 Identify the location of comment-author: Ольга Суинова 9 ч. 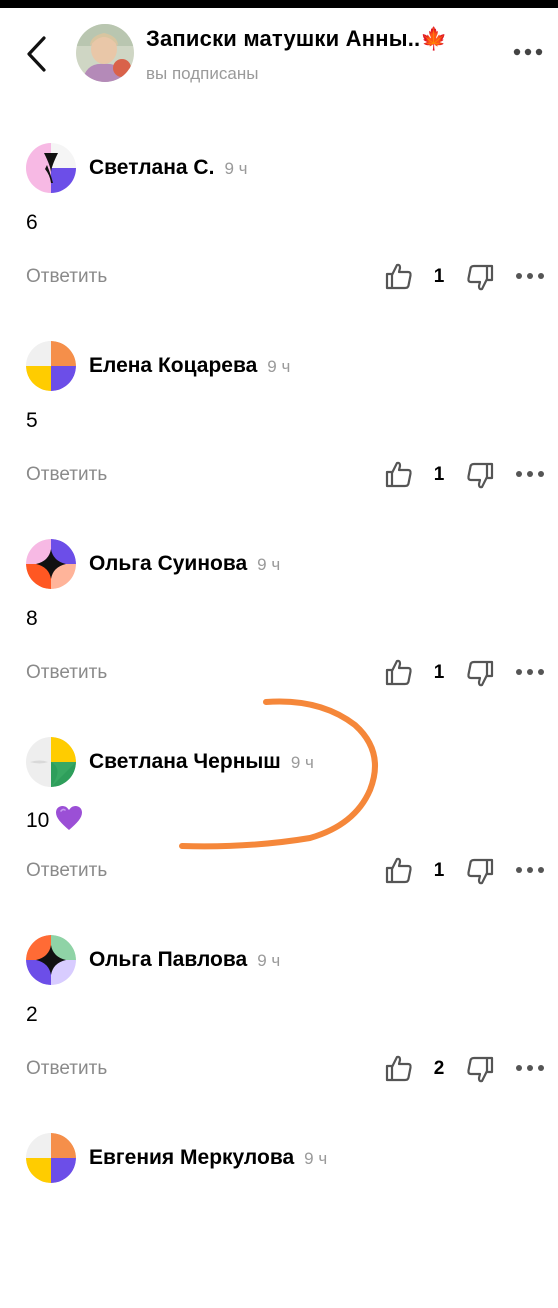
(184, 564).